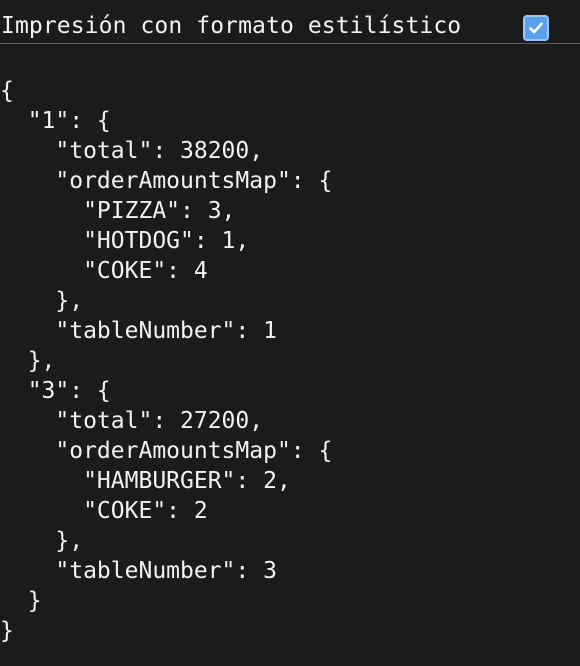 This screenshot has height=666, width=580. Describe the element at coordinates (104, 511) in the screenshot. I see `json-line: "COKE": 2` at that location.